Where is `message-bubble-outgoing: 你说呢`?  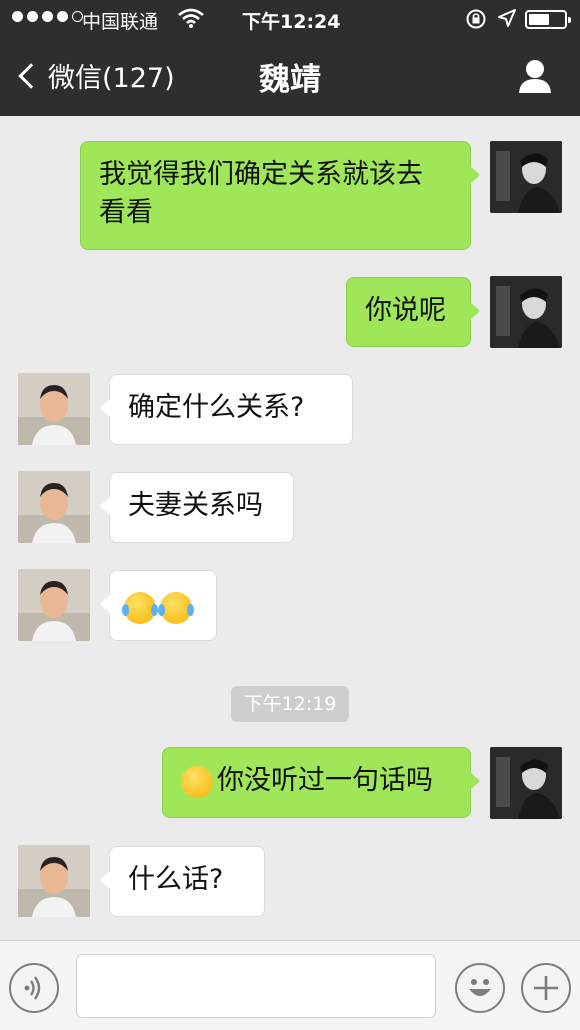 message-bubble-outgoing: 你说呢 is located at coordinates (413, 312).